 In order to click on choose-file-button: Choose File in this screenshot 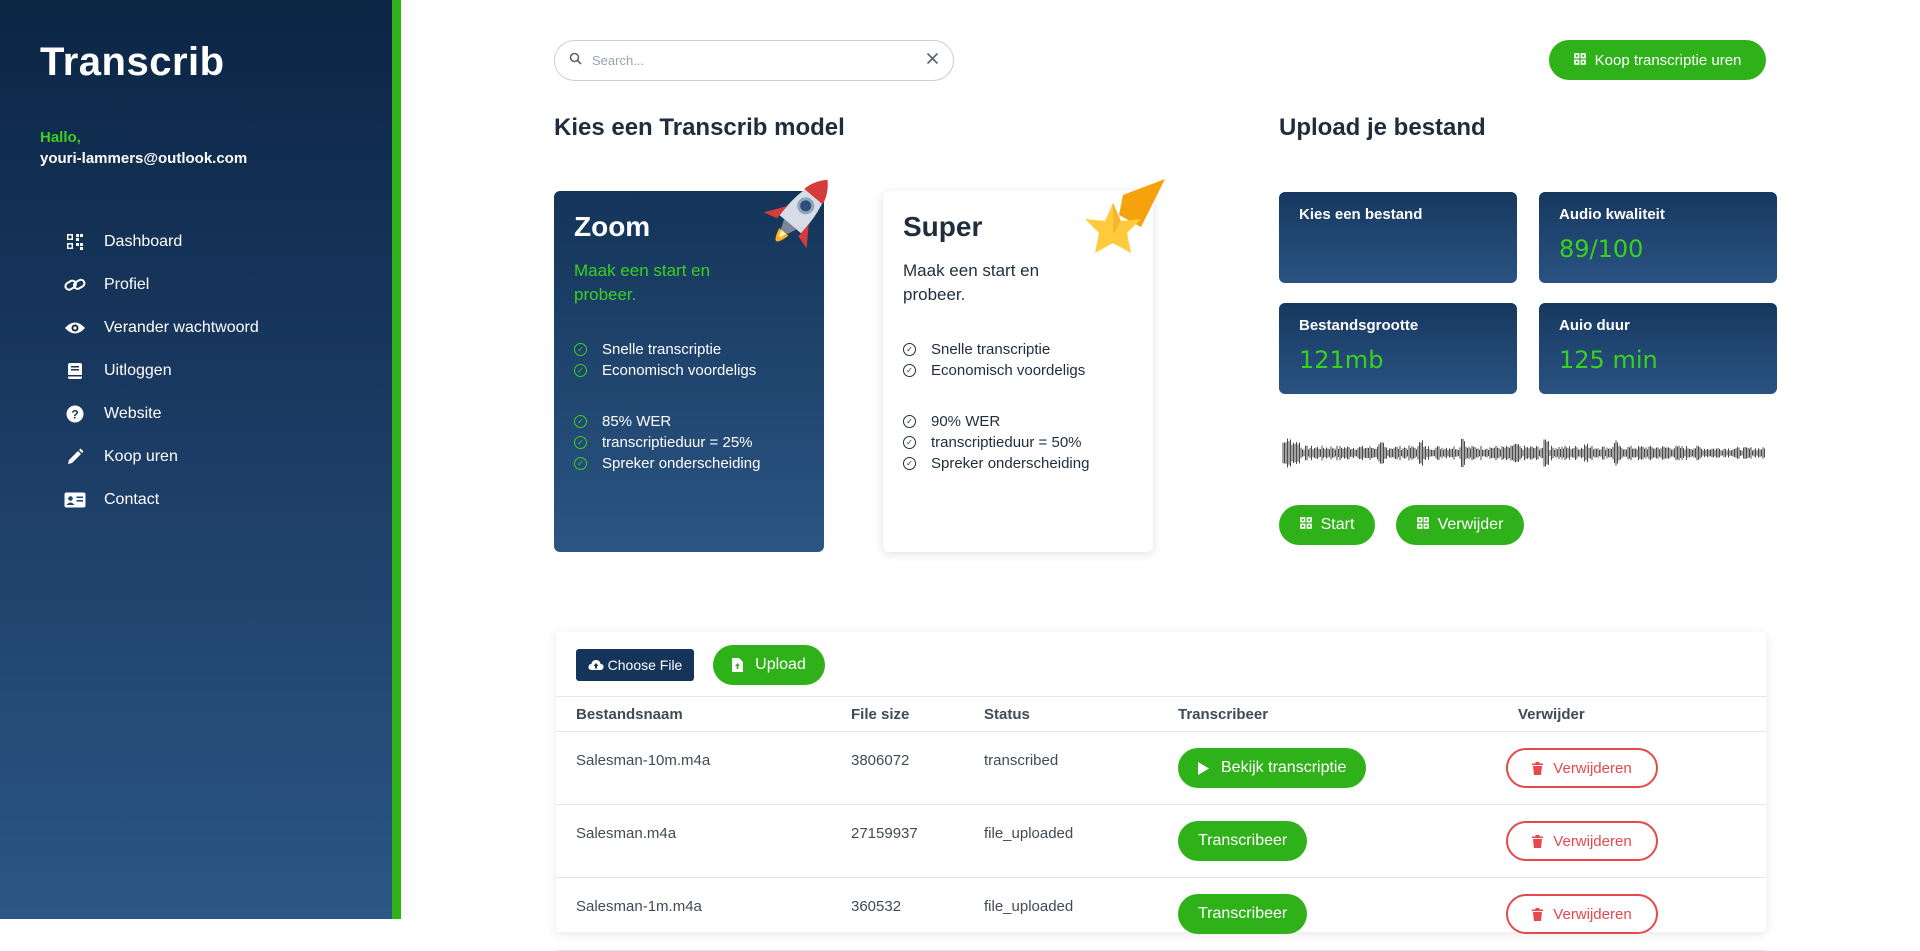, I will do `click(635, 665)`.